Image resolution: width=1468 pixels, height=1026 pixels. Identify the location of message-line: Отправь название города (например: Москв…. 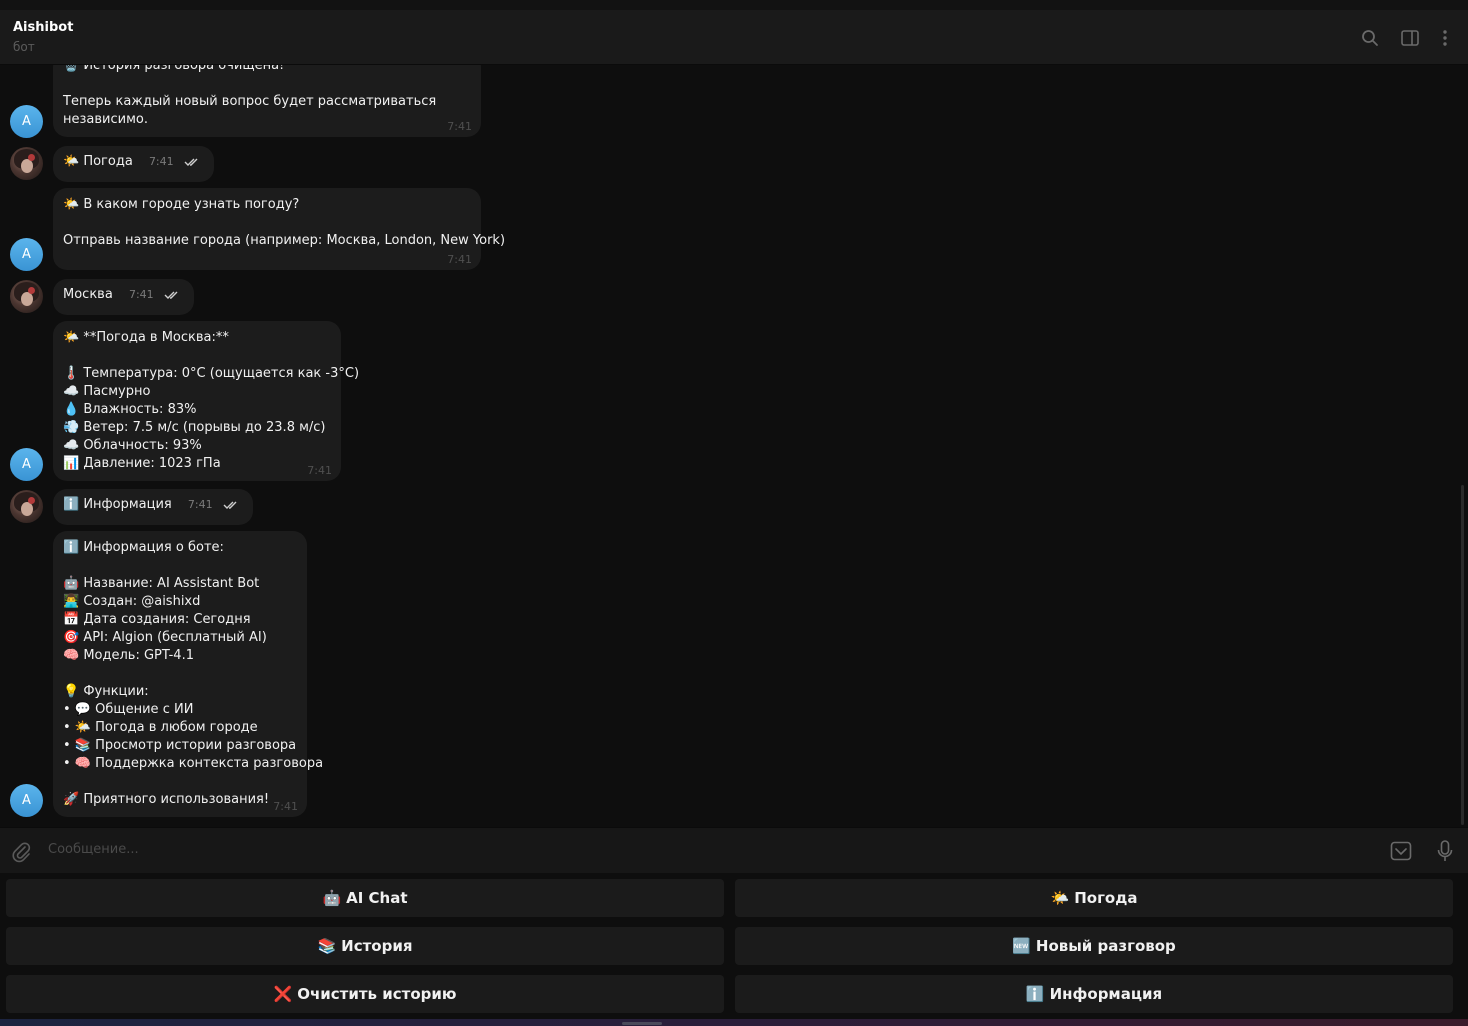
(284, 240).